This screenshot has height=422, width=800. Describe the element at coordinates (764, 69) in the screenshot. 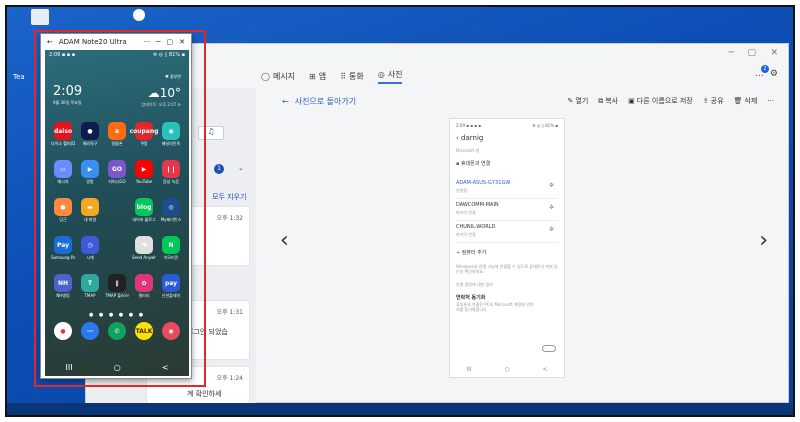

I see `notification-badge: 2` at that location.